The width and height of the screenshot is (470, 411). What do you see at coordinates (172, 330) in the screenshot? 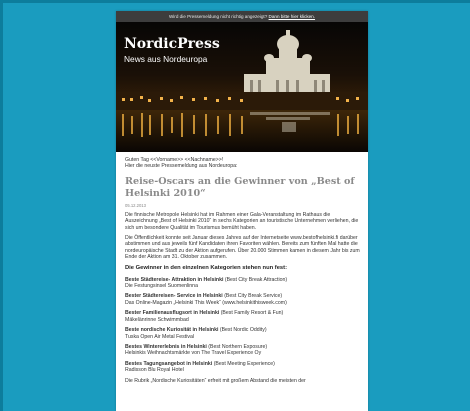
I see `category-label: Beste nordische Kuriosität in Helsinki` at bounding box center [172, 330].